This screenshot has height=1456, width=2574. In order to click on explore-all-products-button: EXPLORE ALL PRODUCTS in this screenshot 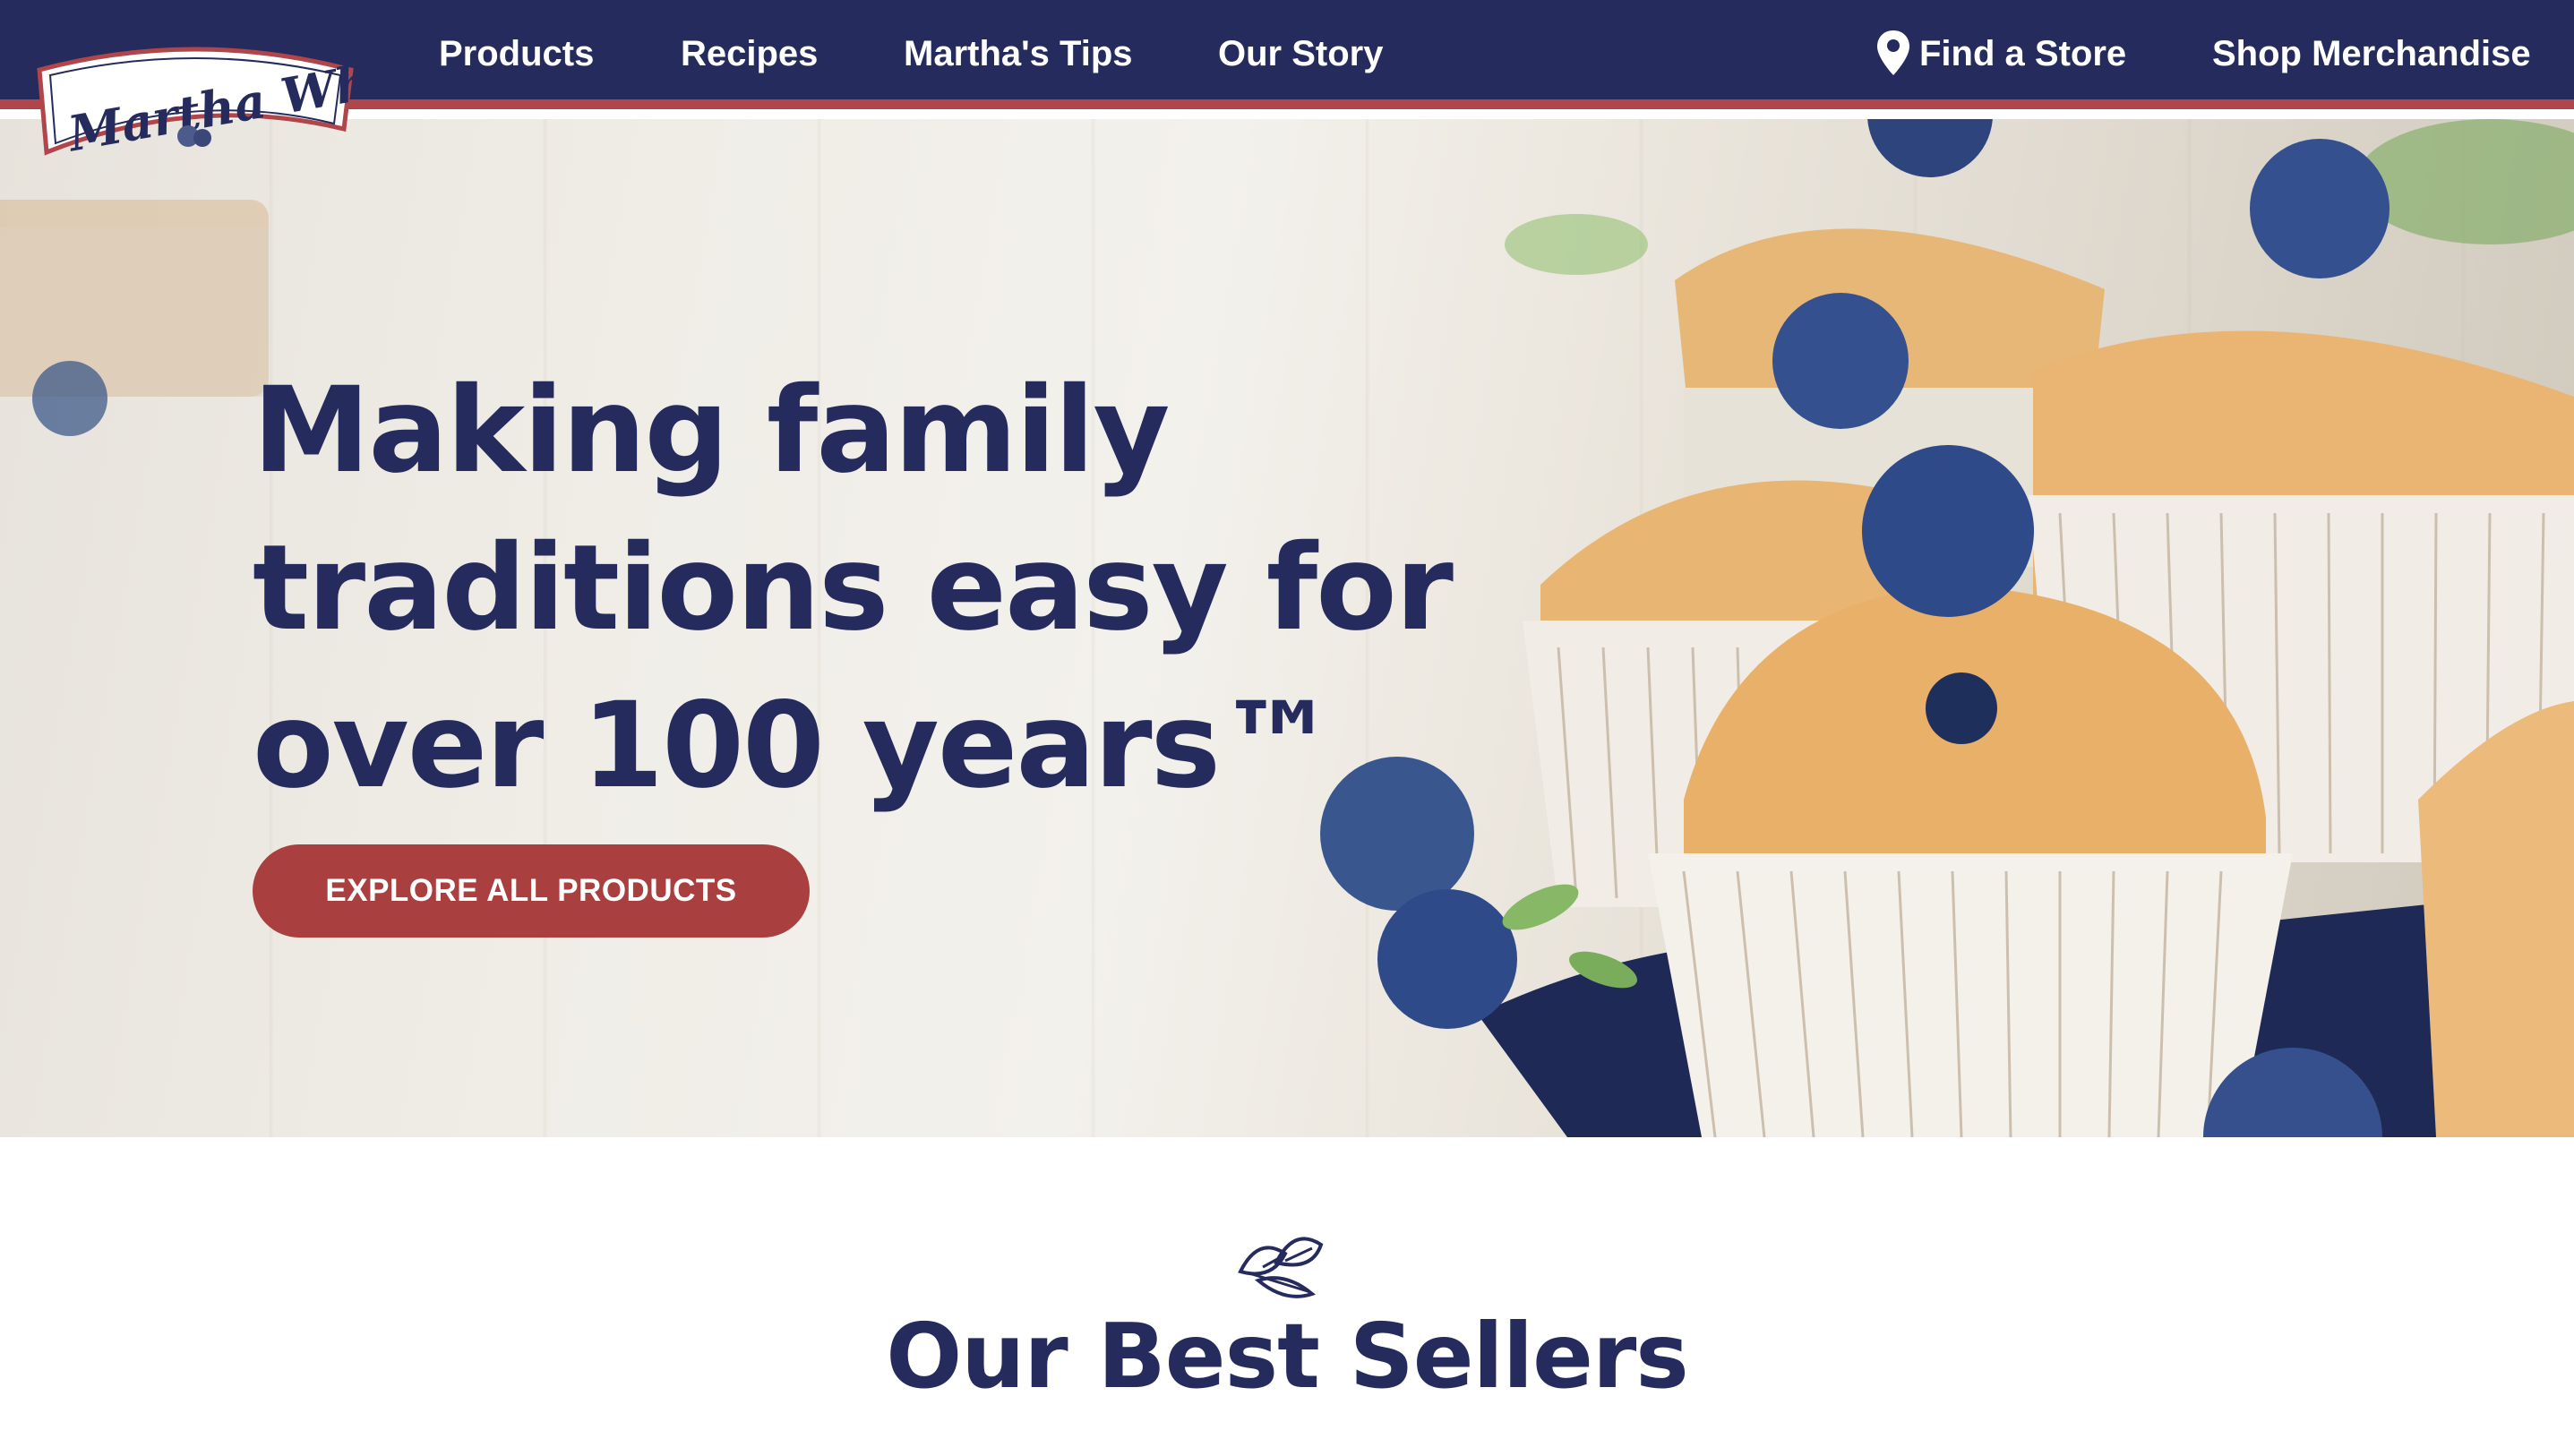, I will do `click(531, 891)`.